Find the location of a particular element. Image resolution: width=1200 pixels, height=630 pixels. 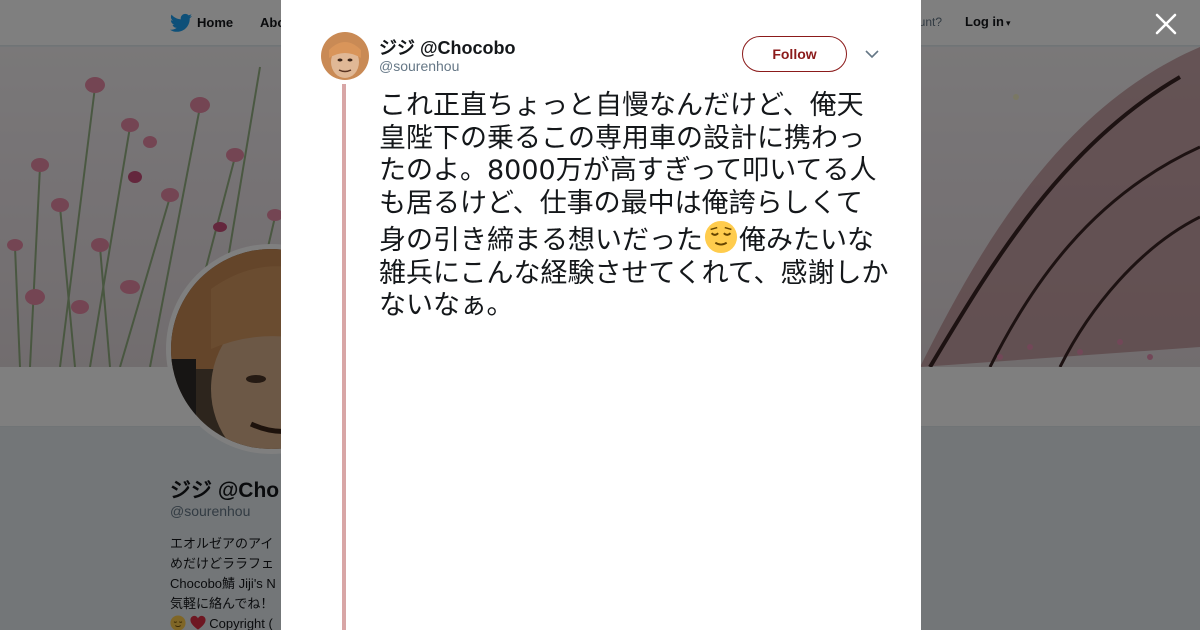

relieved-face-emoji is located at coordinates (721, 237).